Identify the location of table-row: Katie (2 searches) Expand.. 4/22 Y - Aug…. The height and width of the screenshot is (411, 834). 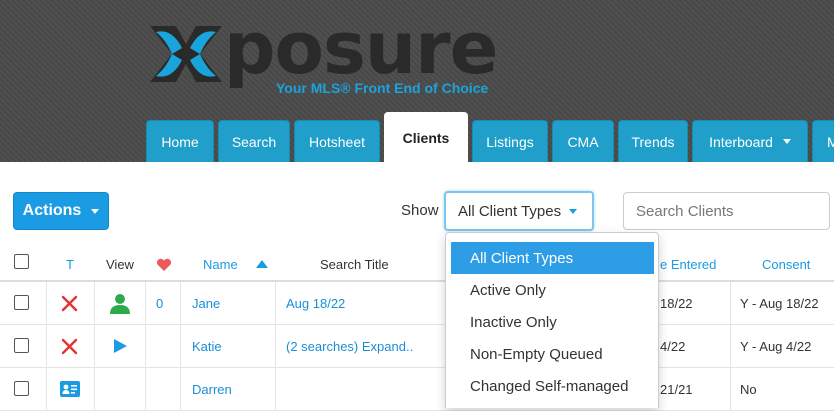
(417, 346).